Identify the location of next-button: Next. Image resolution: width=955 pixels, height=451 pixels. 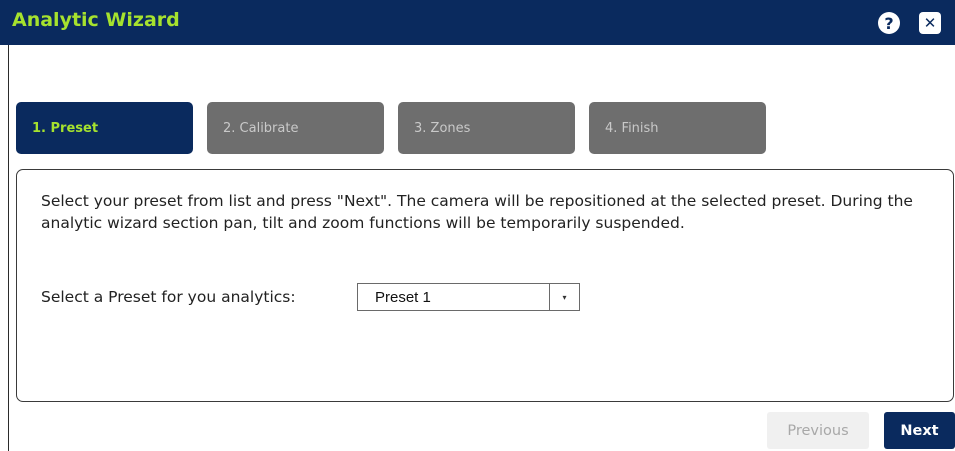
(919, 430).